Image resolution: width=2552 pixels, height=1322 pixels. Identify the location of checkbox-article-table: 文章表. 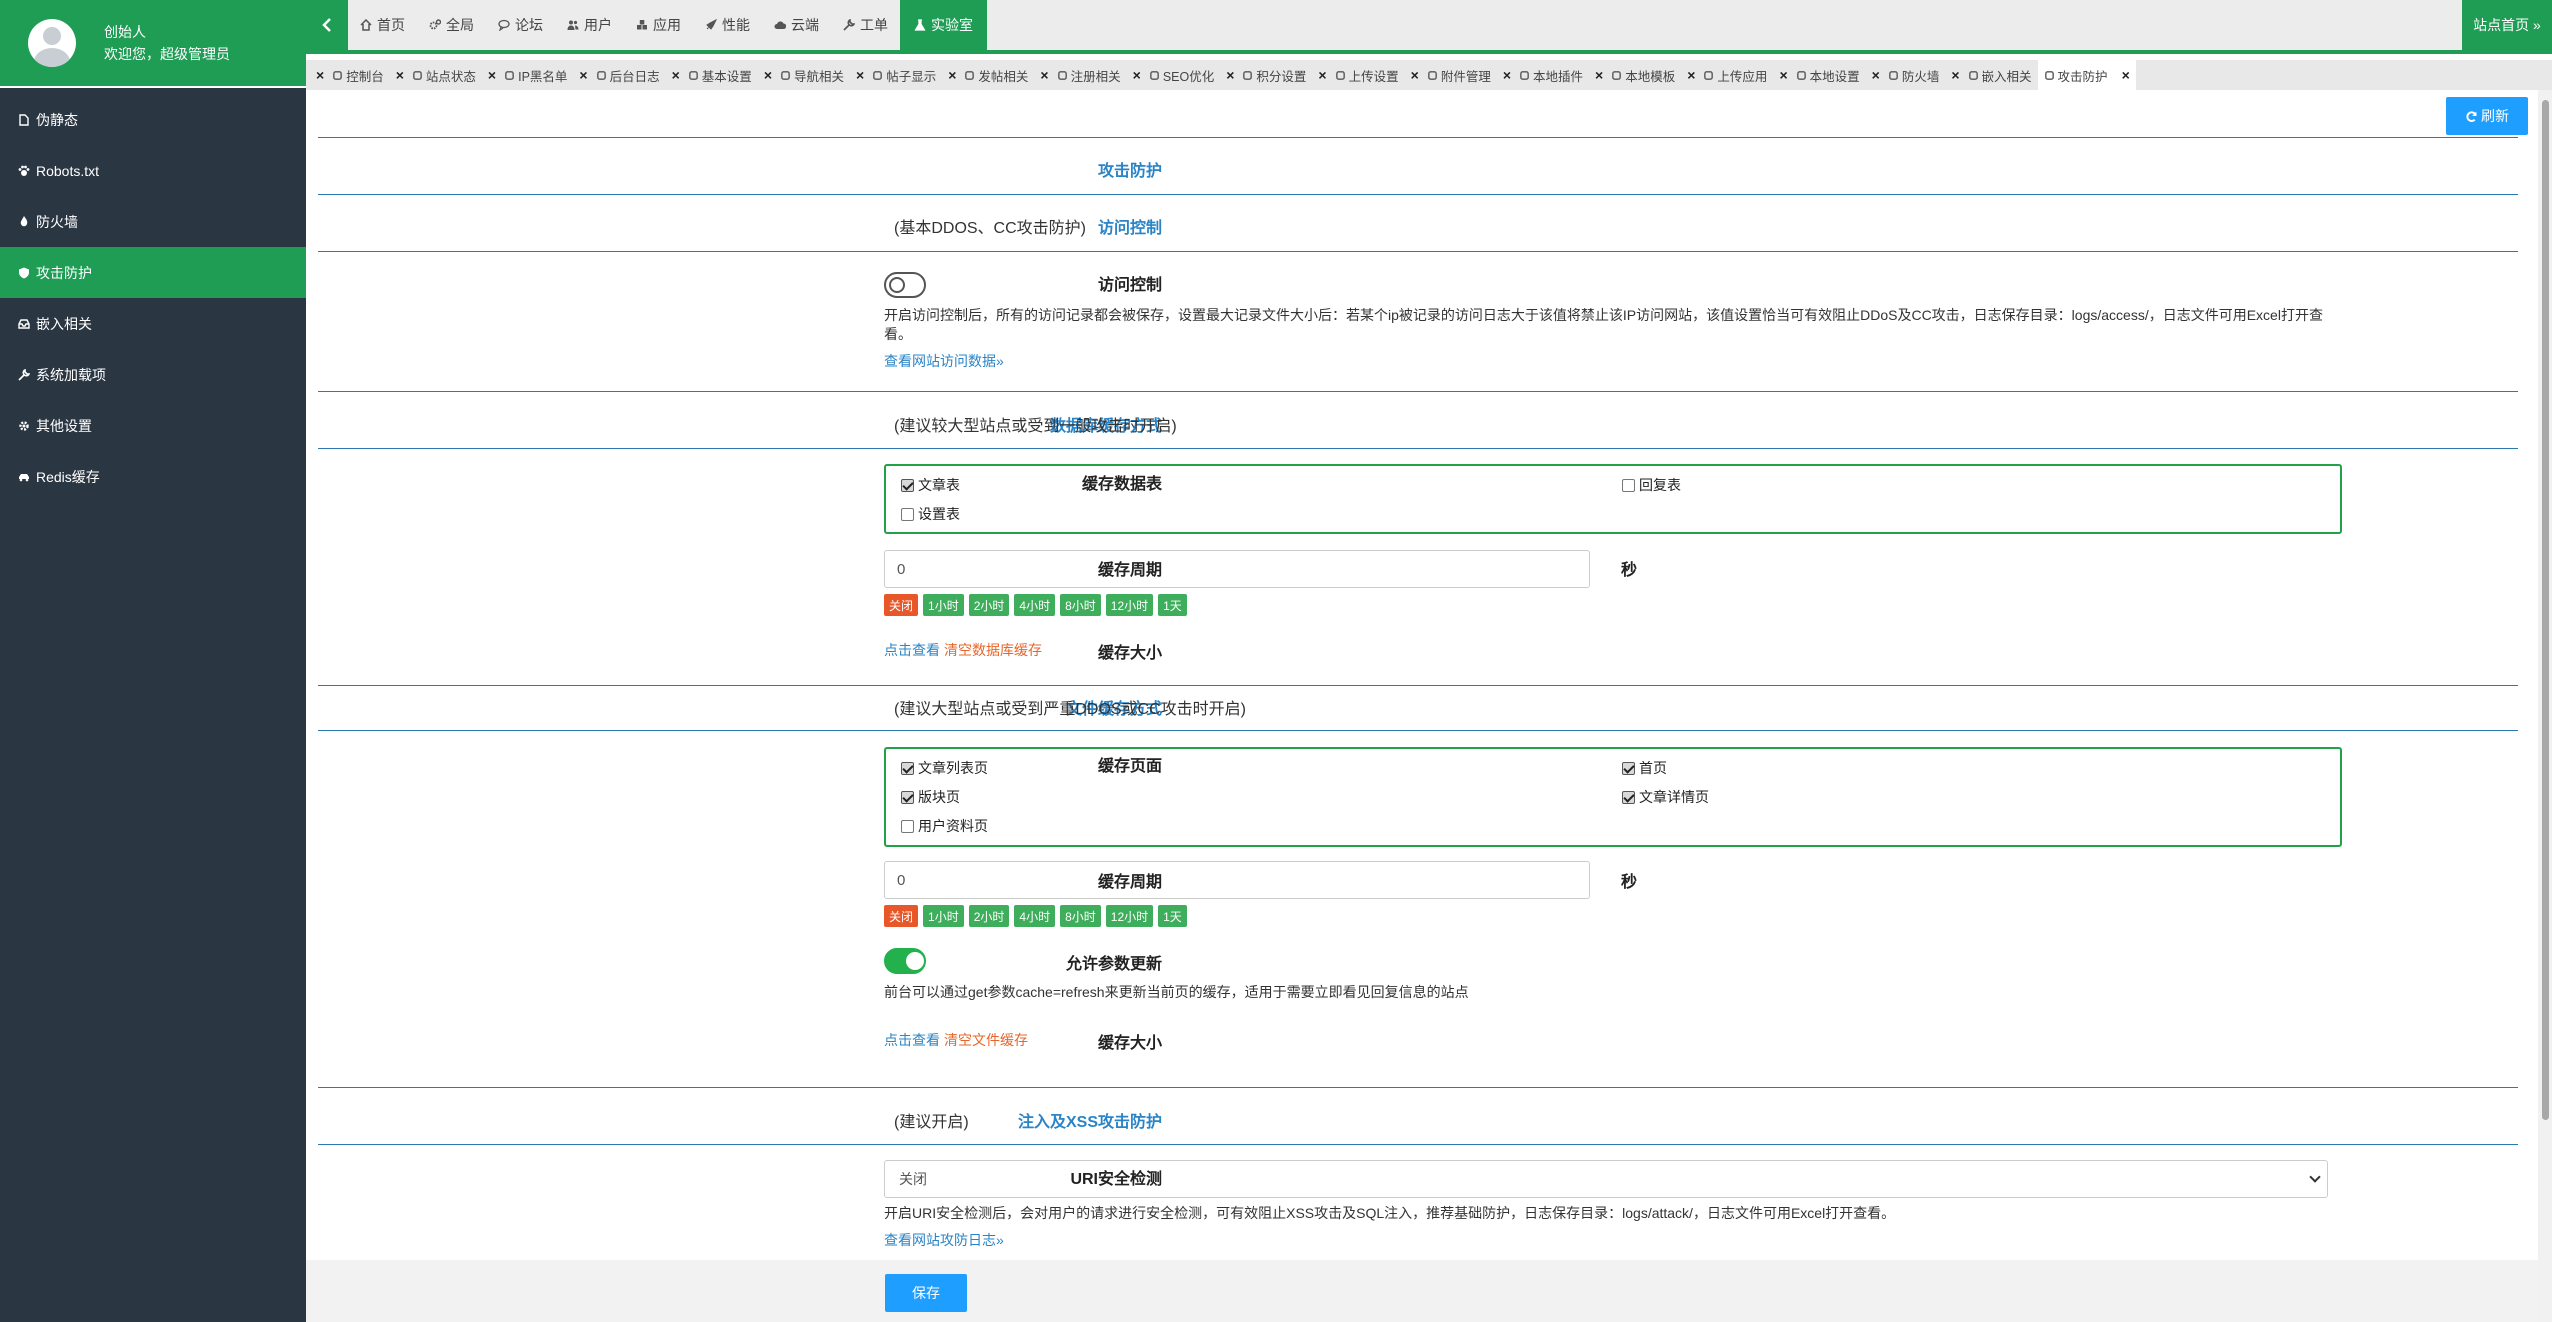
(930, 485).